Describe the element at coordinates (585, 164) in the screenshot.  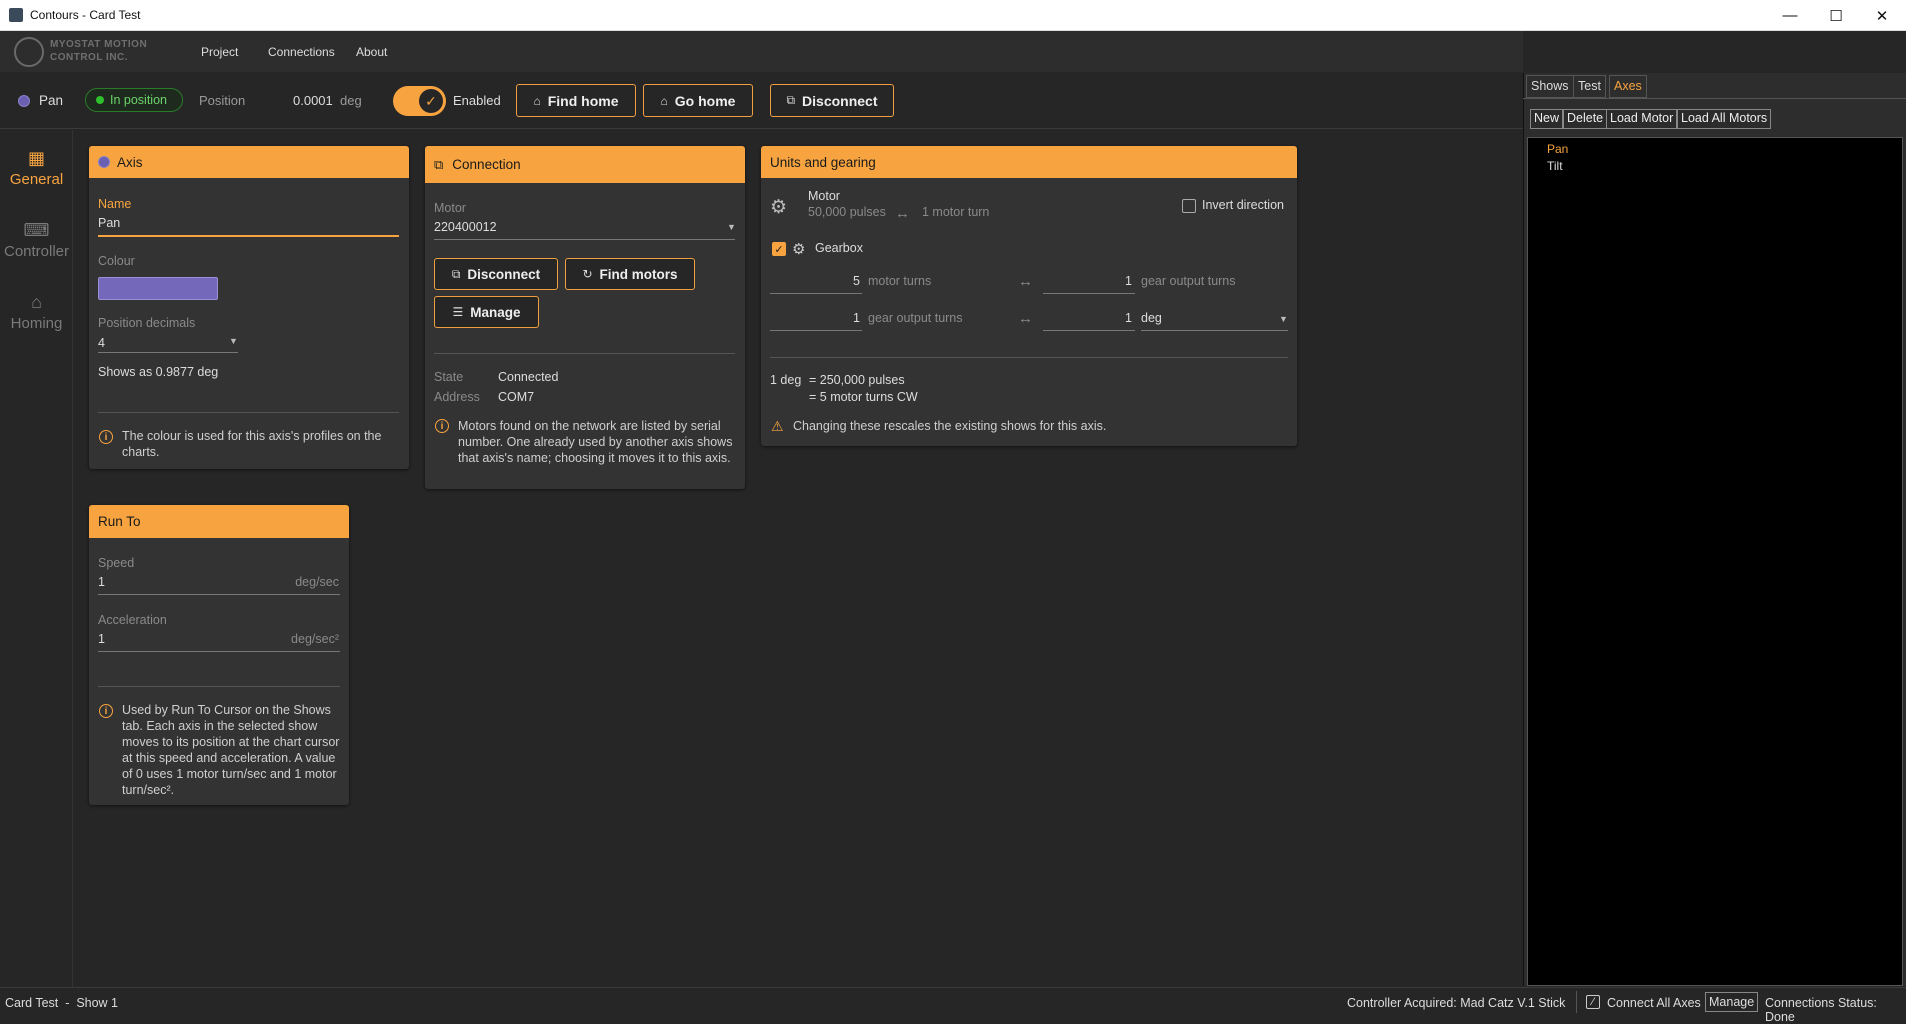
I see `connection-card-header: ⧉ Connection` at that location.